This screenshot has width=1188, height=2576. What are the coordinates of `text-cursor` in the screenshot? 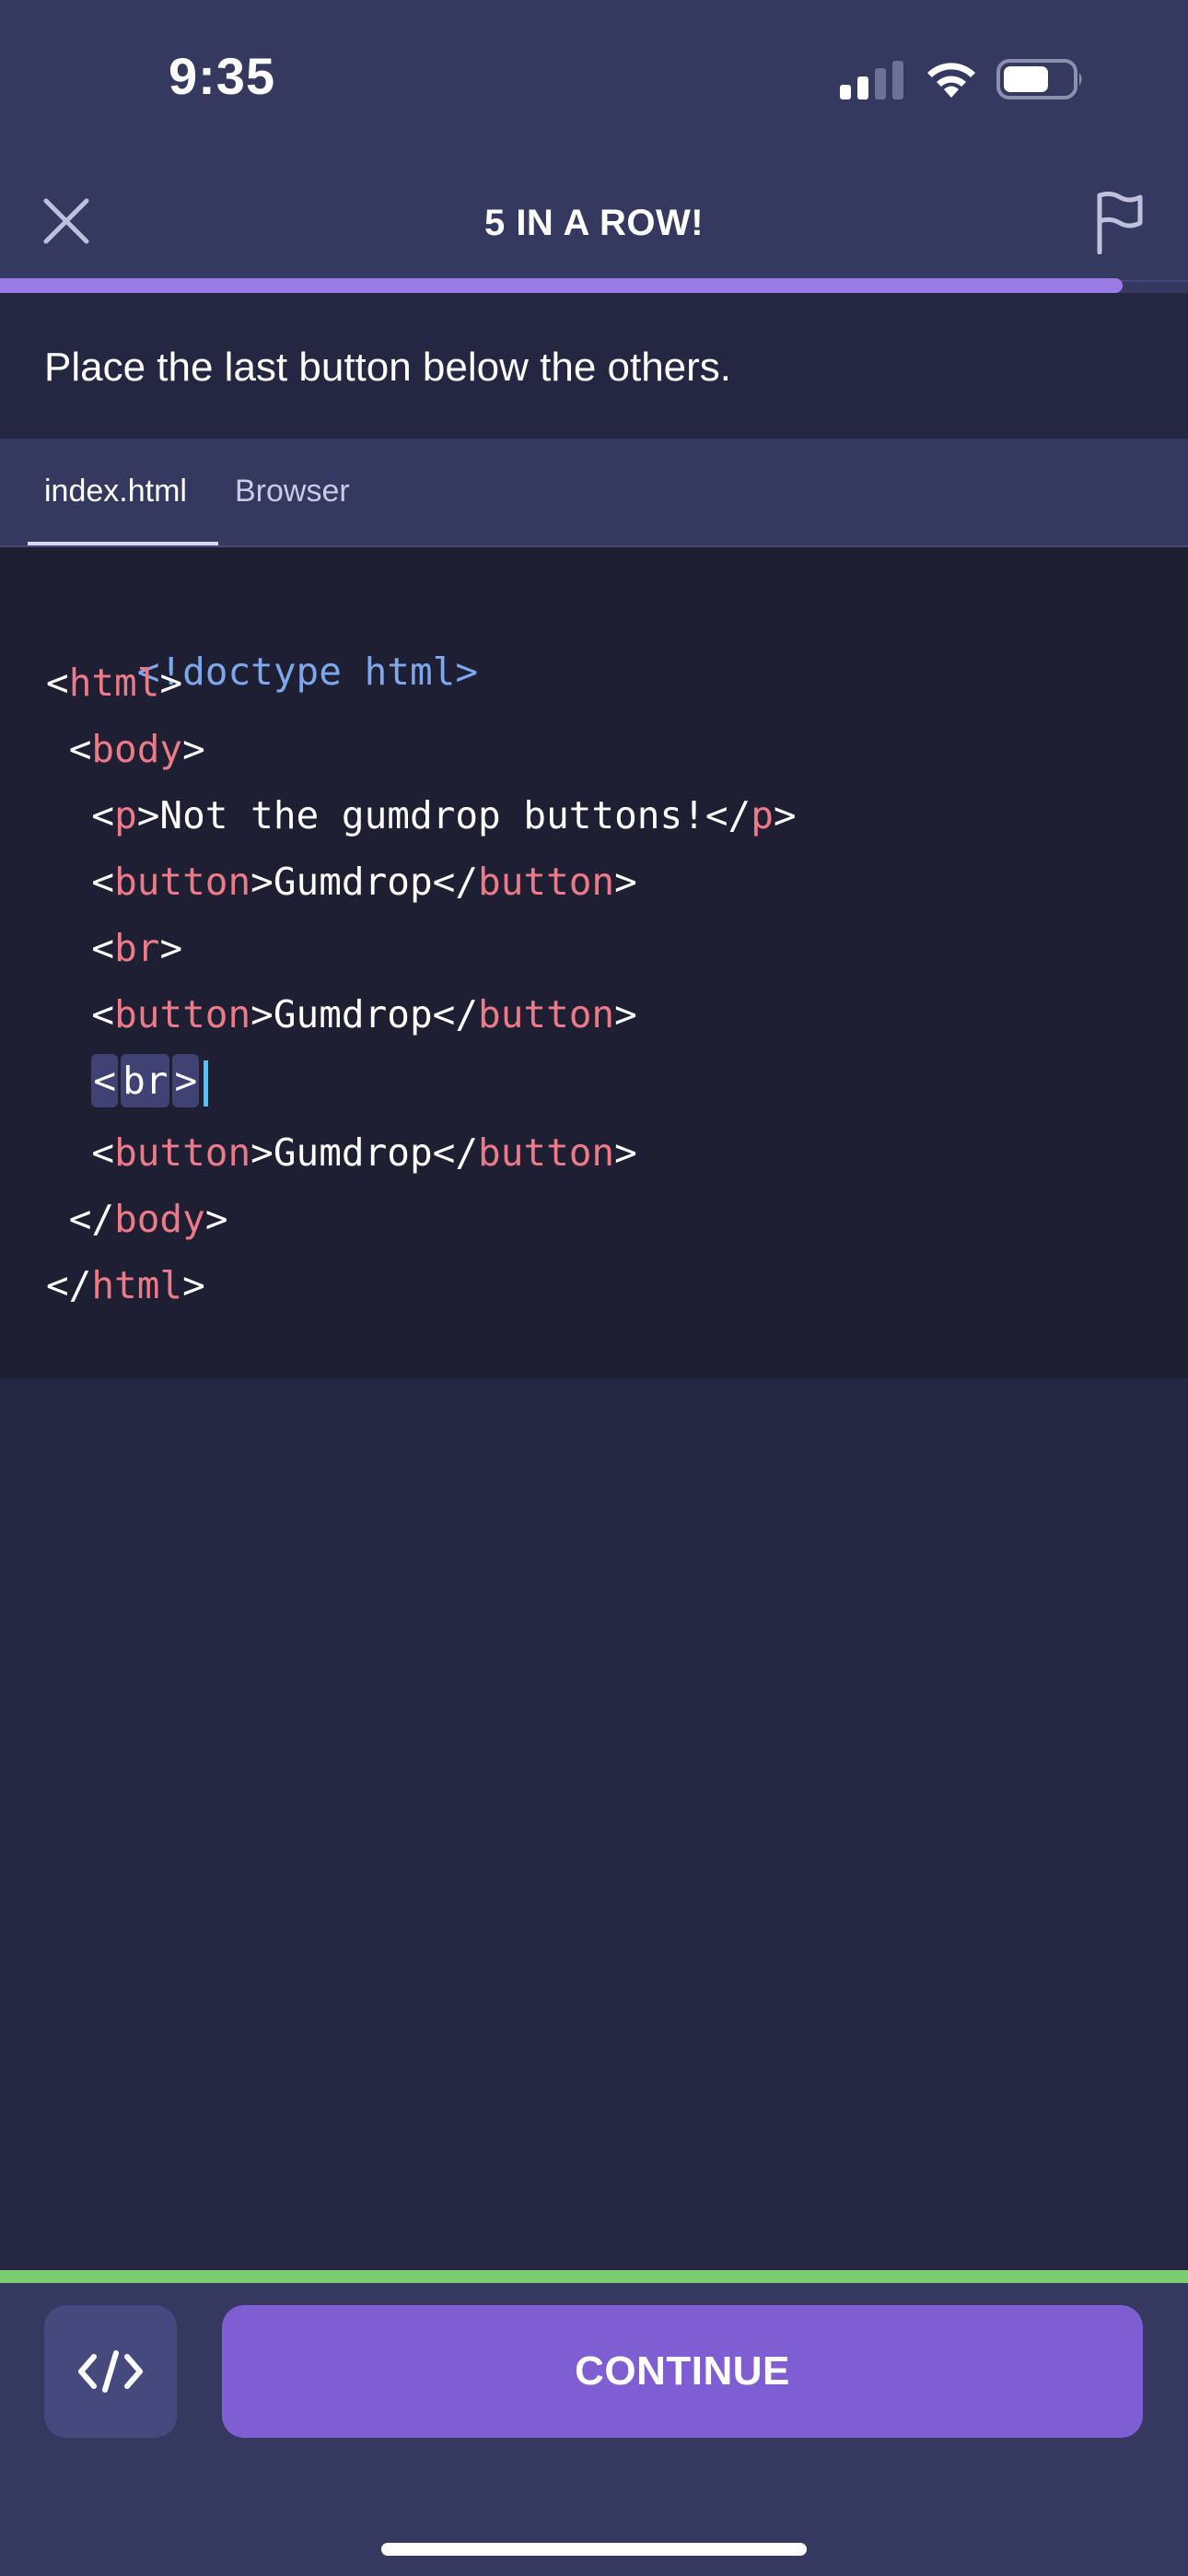 It's located at (206, 1083).